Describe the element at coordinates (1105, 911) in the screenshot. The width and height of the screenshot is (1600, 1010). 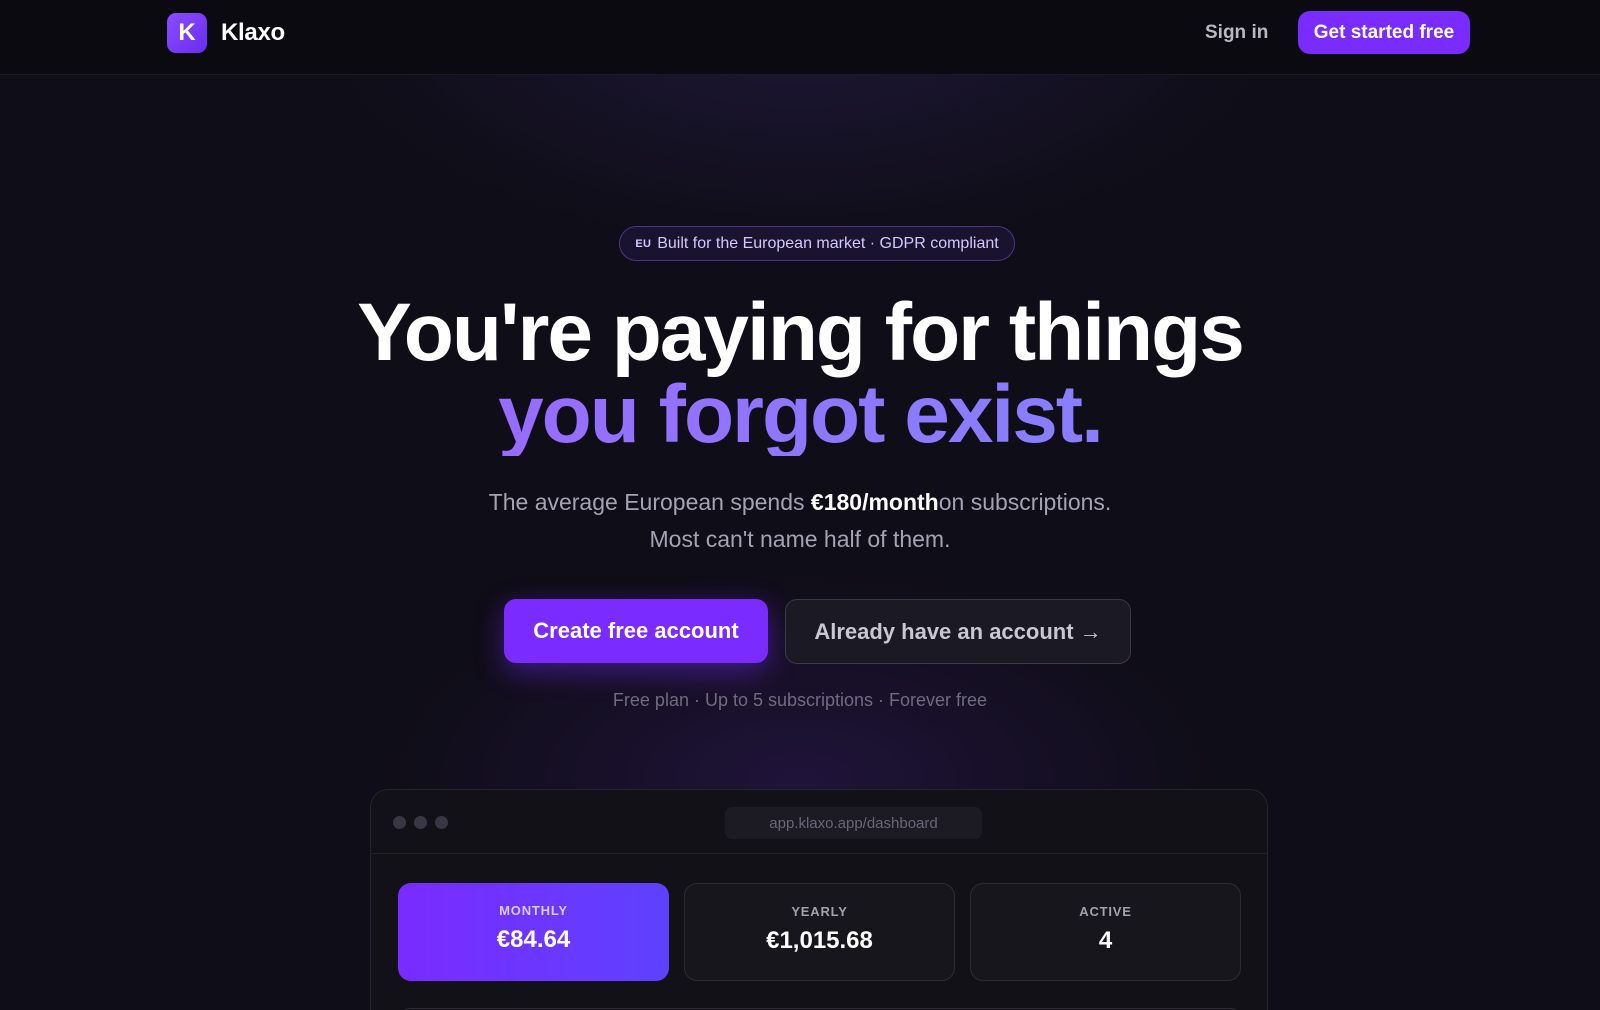
I see `stat-label: ACTIVE` at that location.